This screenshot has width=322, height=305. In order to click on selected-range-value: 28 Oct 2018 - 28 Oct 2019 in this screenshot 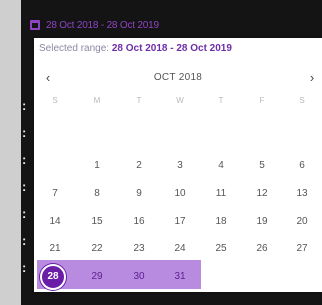, I will do `click(171, 48)`.